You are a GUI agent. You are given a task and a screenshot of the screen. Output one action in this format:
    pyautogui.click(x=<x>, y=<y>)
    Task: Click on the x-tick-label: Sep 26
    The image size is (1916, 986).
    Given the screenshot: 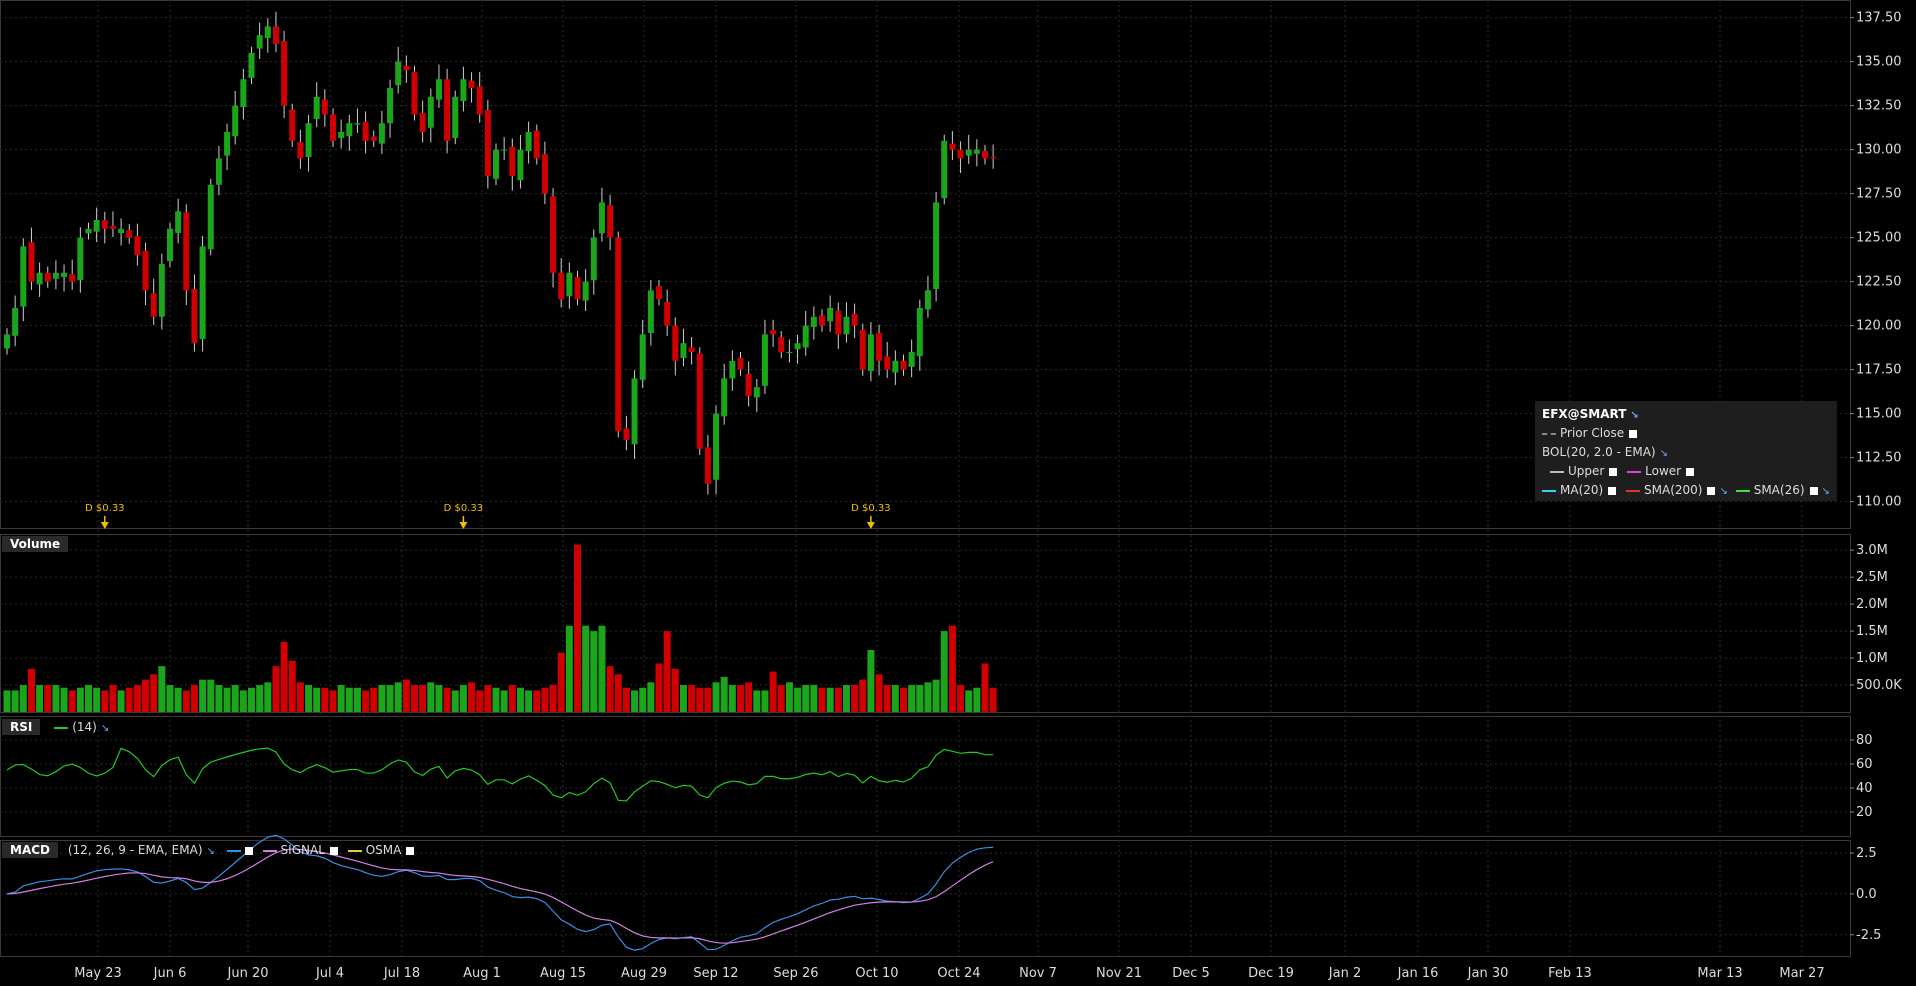 What is the action you would take?
    pyautogui.click(x=795, y=973)
    